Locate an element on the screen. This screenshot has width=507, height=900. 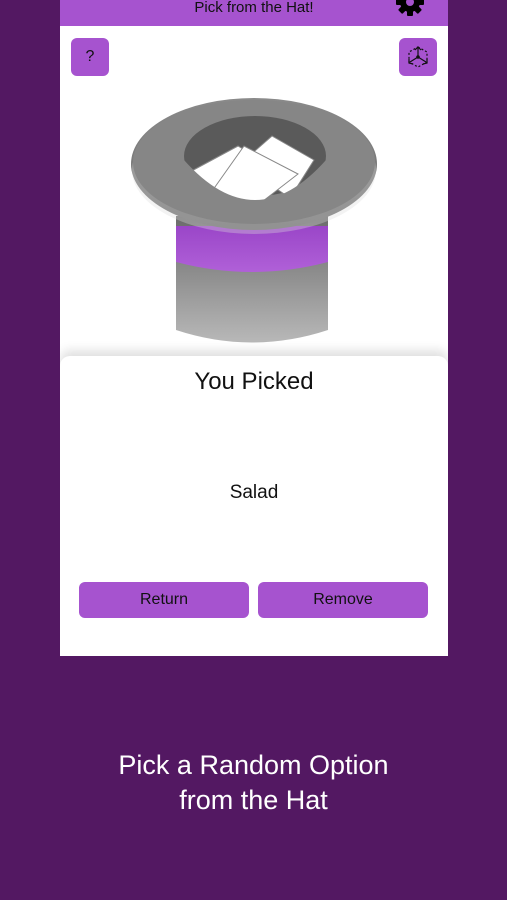
title-bar: Pick from the Hat! is located at coordinates (254, 13).